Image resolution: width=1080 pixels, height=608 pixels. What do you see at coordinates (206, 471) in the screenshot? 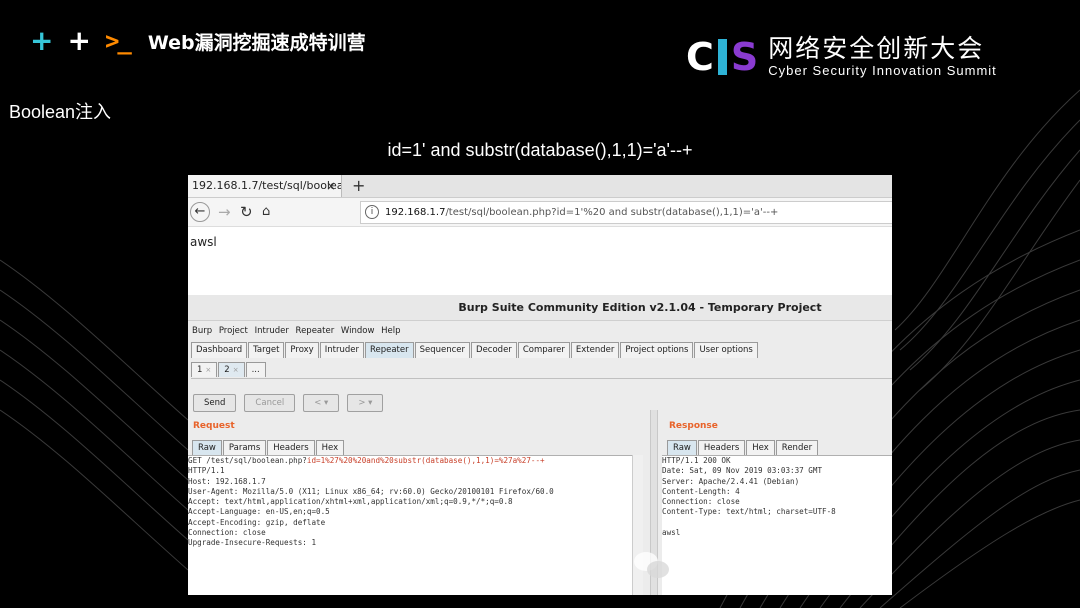
I see `request-header-line: HTTP/1.1` at bounding box center [206, 471].